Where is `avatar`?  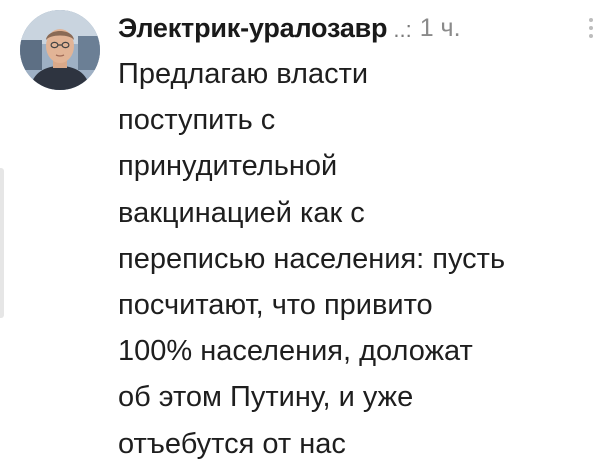 avatar is located at coordinates (60, 50).